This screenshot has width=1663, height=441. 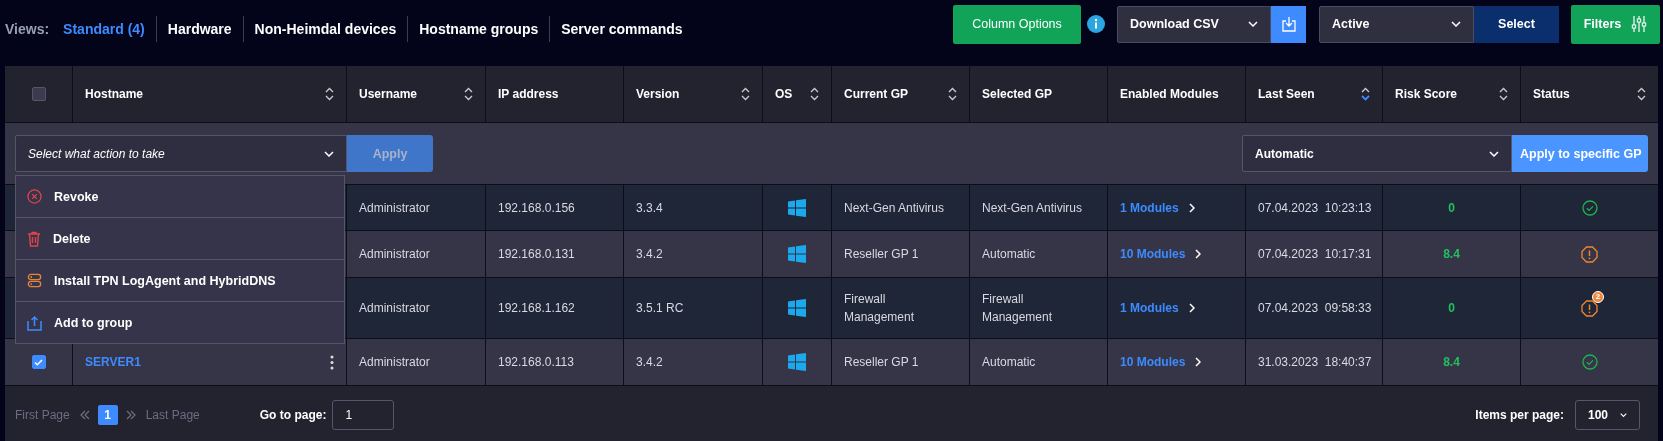 I want to click on menu-item: Add to group, so click(x=180, y=322).